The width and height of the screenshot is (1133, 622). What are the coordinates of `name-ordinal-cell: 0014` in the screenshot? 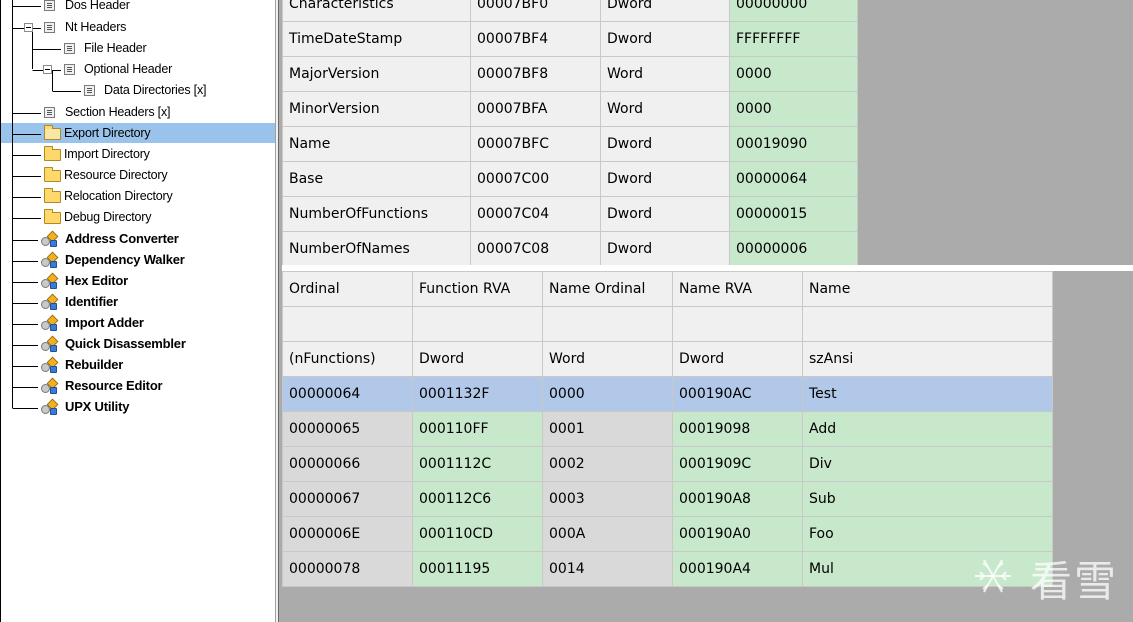 It's located at (607, 569).